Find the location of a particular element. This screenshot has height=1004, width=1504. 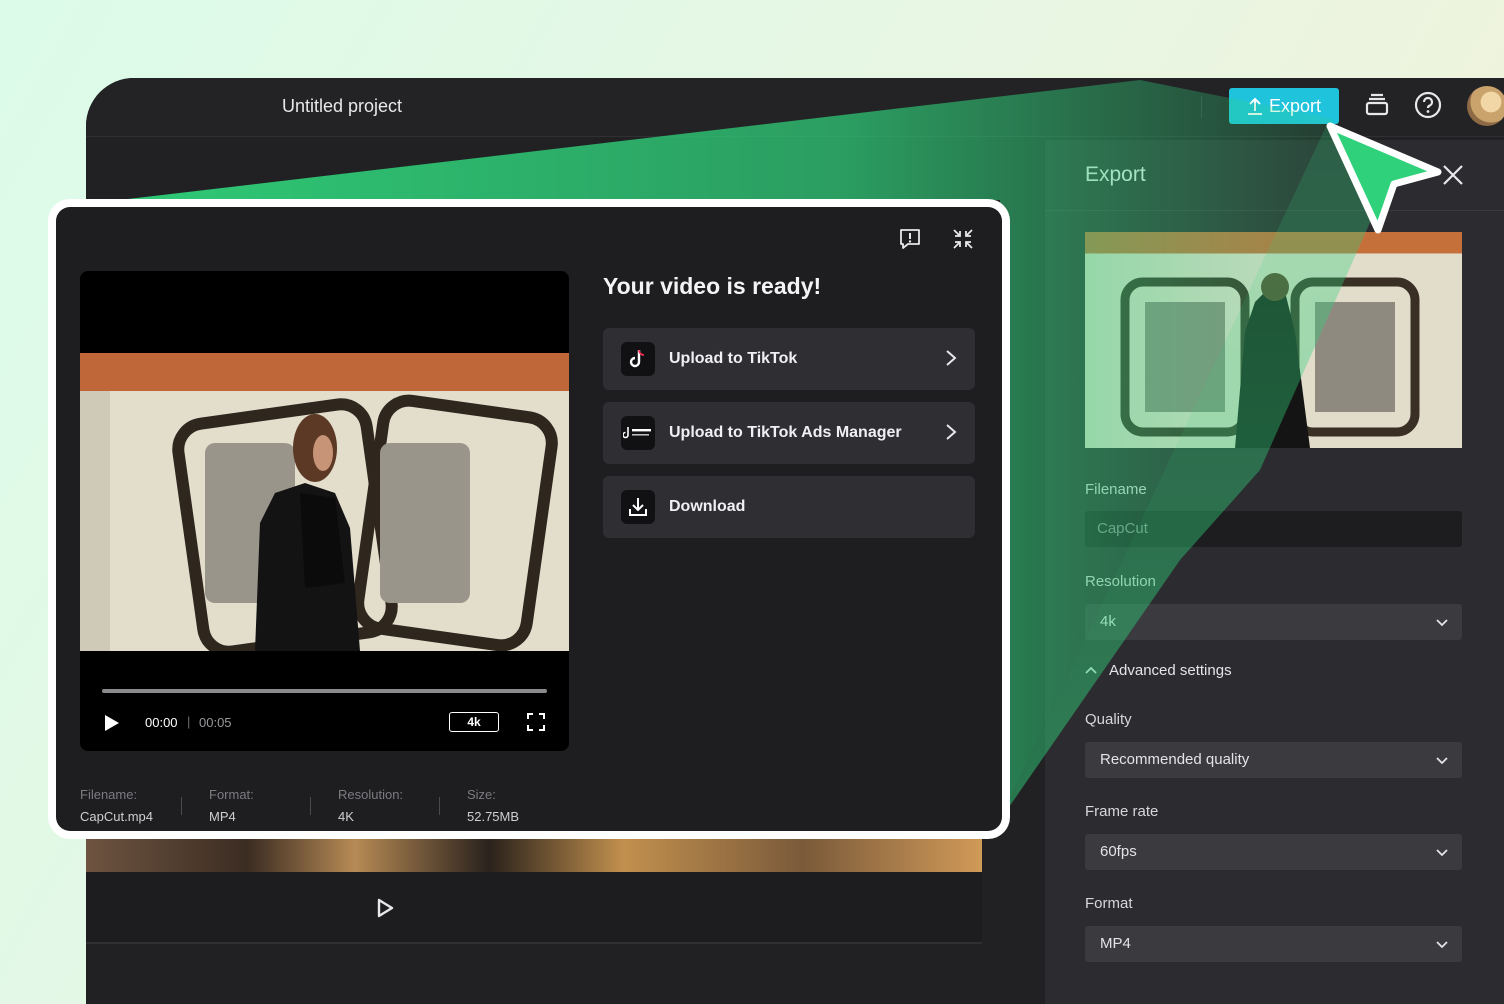

quality-value: Recommended quality is located at coordinates (1175, 759).